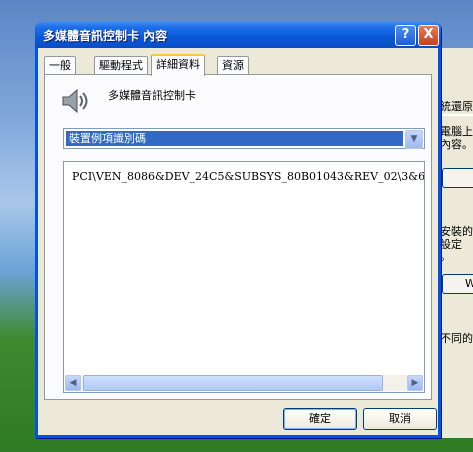 Image resolution: width=473 pixels, height=452 pixels. I want to click on tab-details: 詳細資料, so click(178, 65).